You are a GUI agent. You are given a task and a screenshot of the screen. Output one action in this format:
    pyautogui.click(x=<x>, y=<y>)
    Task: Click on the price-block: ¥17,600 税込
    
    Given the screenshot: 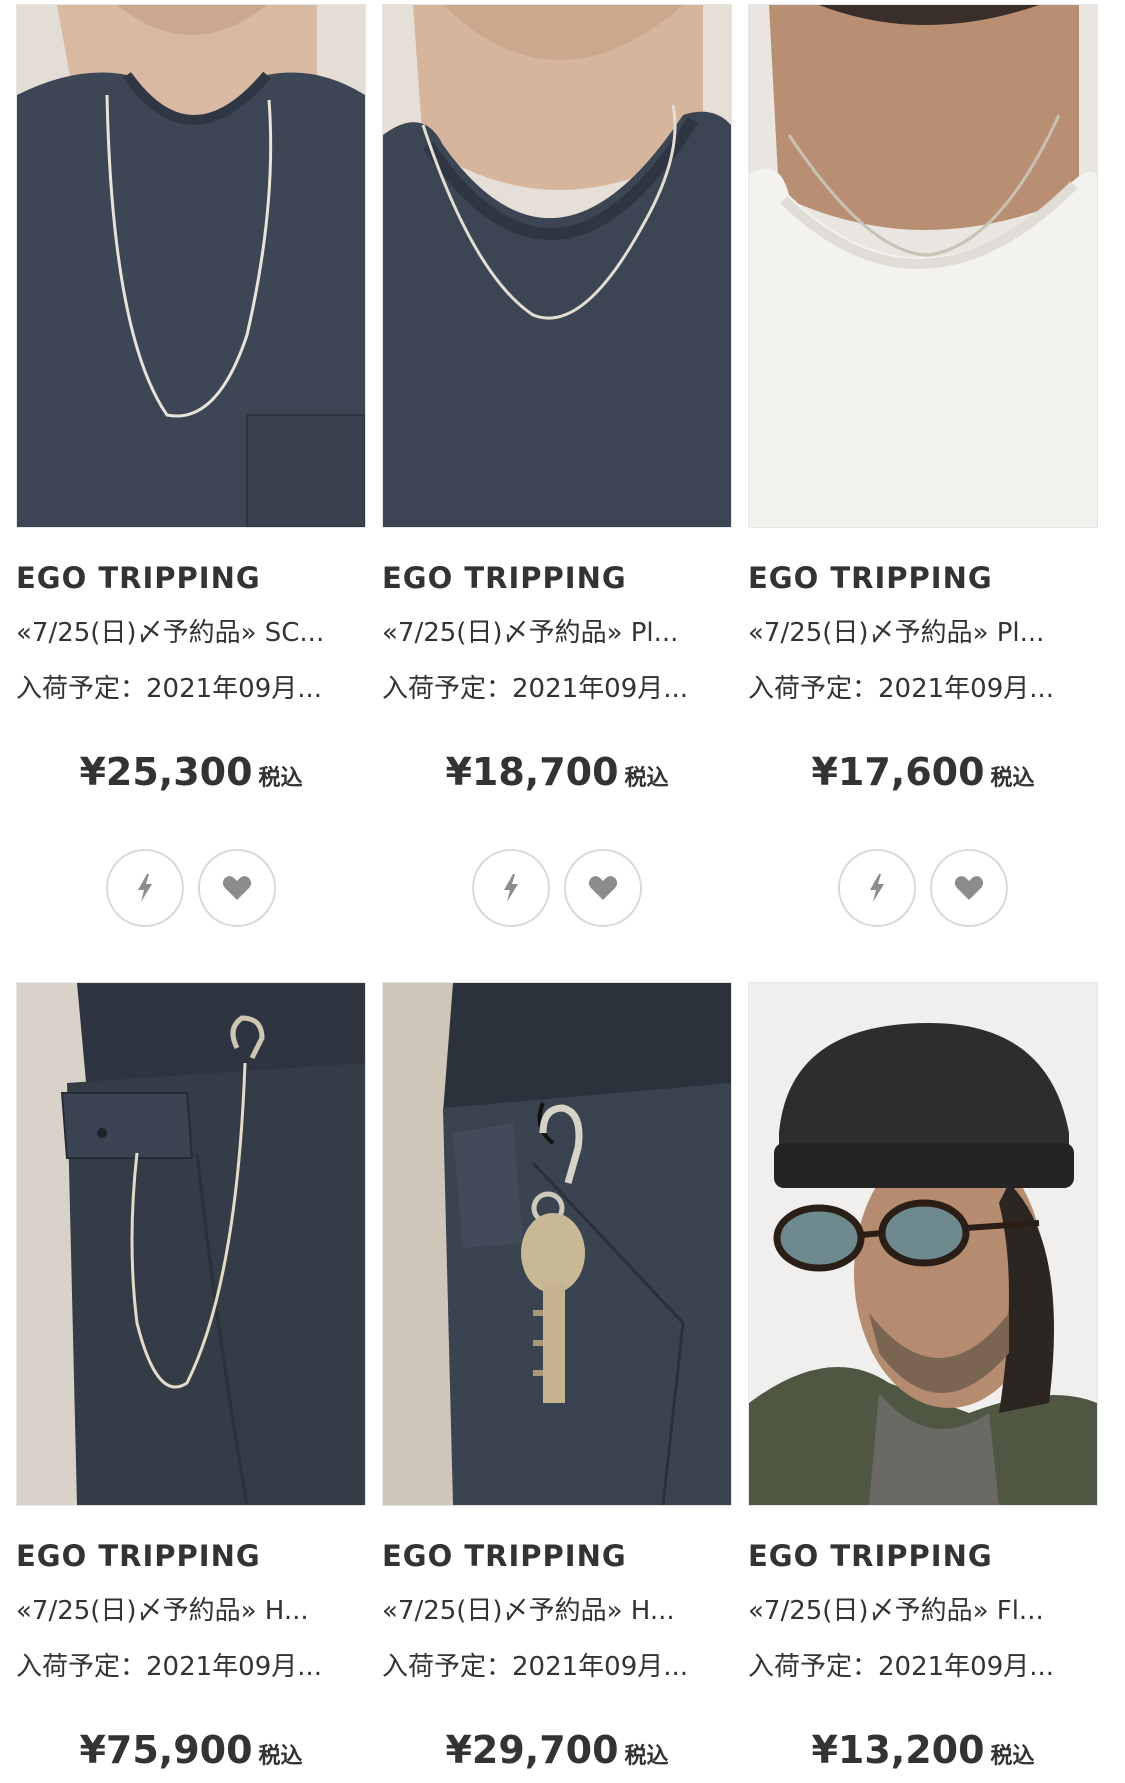 What is the action you would take?
    pyautogui.click(x=923, y=772)
    